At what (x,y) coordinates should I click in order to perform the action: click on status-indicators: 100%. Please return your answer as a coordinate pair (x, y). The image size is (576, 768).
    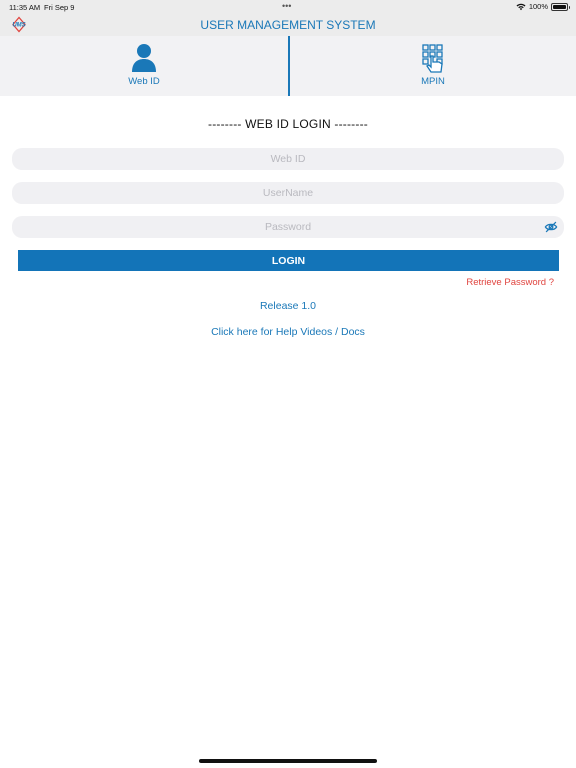
    Looking at the image, I should click on (543, 6).